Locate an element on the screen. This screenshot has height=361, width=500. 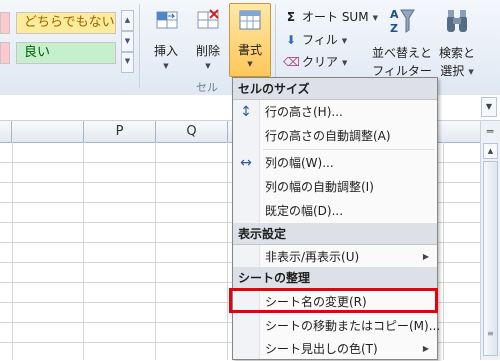
format-label: 書式 is located at coordinates (249, 50).